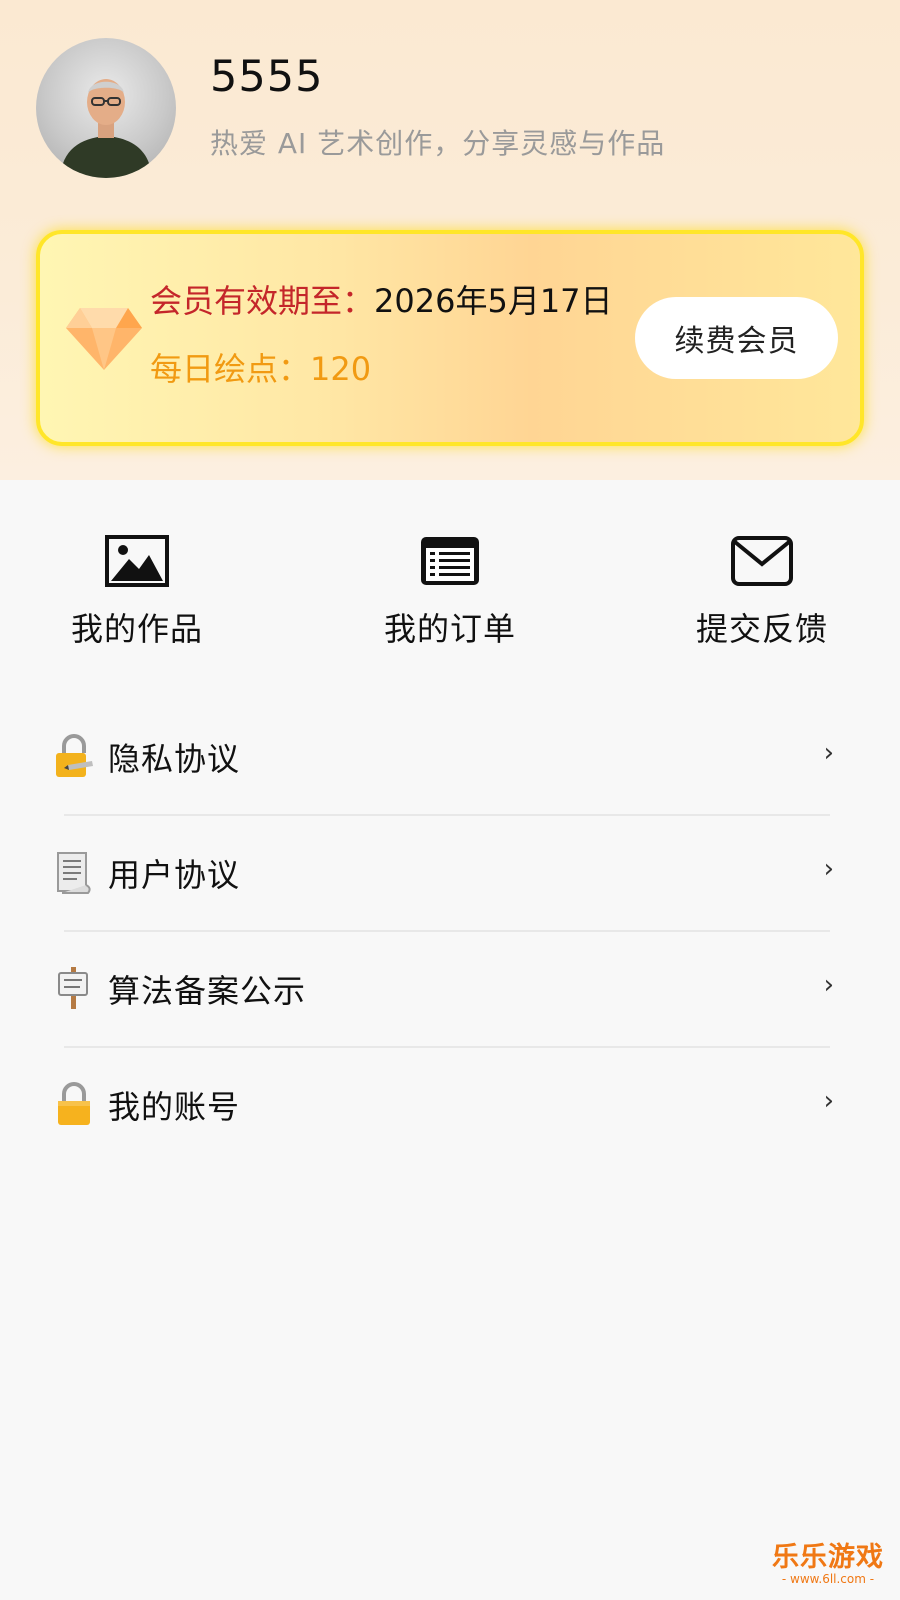 This screenshot has width=900, height=1600. What do you see at coordinates (762, 590) in the screenshot?
I see `submit-feedback-button: 提交反馈` at bounding box center [762, 590].